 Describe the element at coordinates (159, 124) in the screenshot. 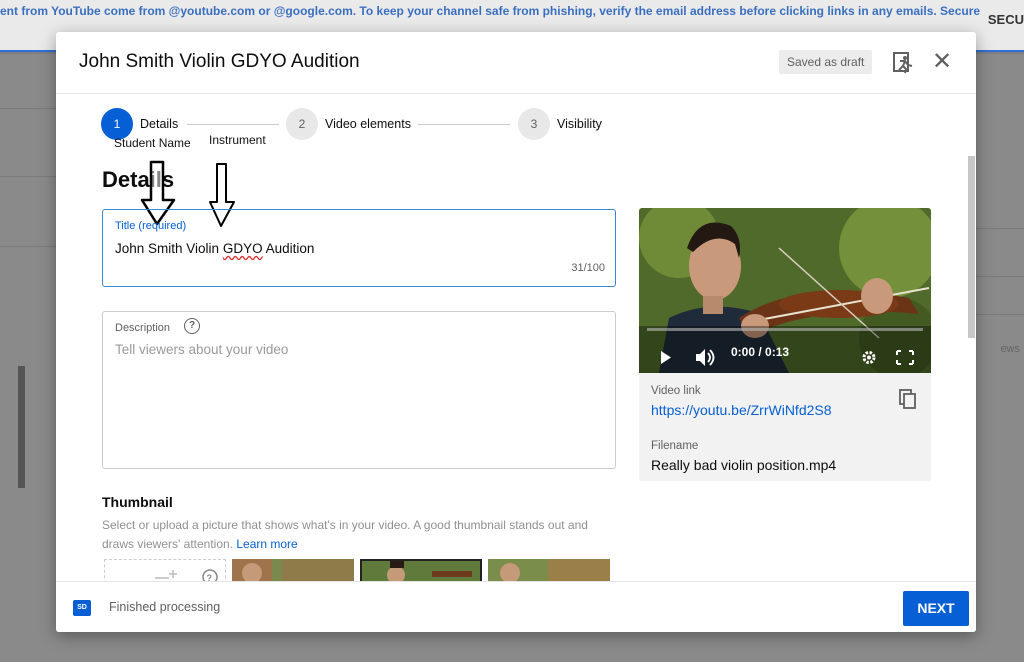

I see `step-1-label: Details` at that location.